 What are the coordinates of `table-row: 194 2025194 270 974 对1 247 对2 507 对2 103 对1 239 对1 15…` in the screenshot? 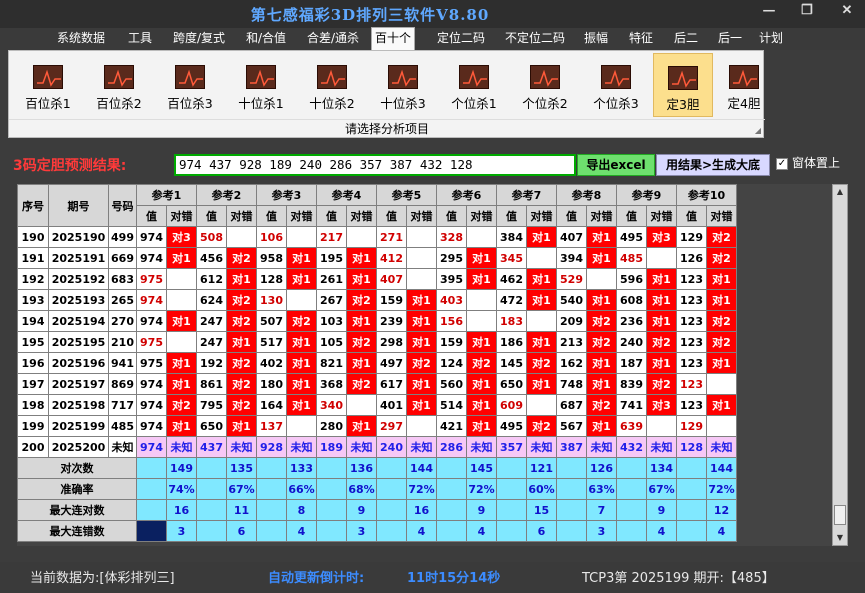 It's located at (377, 321).